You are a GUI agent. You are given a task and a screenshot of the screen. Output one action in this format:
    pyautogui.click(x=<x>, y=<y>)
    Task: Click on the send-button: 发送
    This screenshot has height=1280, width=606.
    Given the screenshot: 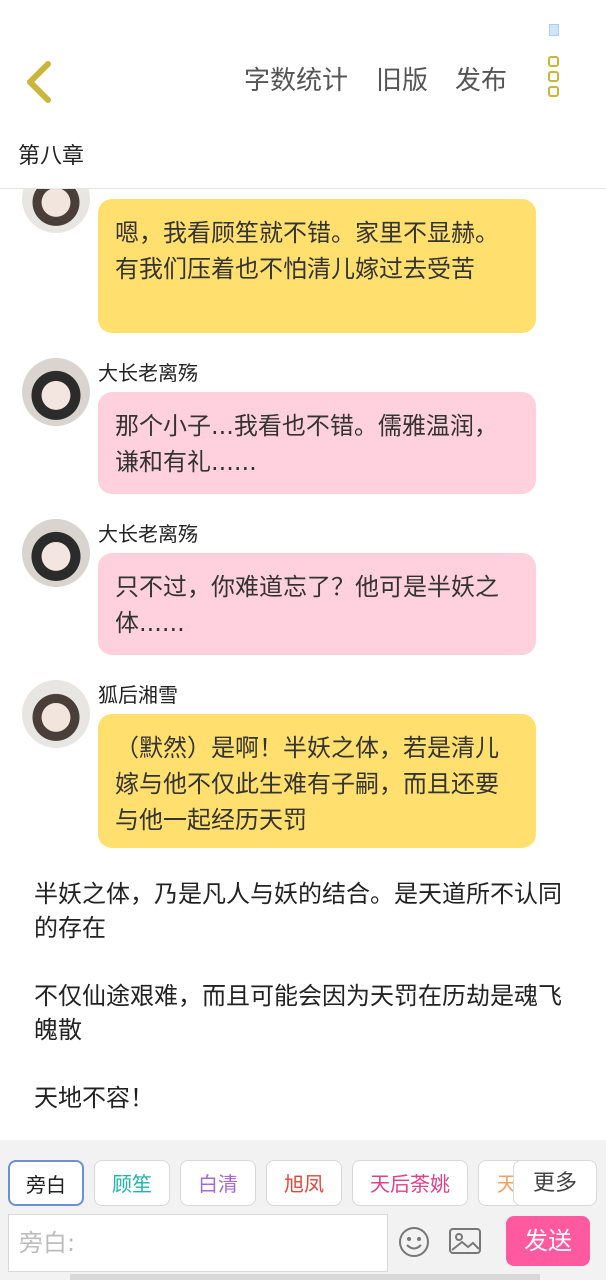 What is the action you would take?
    pyautogui.click(x=548, y=1241)
    